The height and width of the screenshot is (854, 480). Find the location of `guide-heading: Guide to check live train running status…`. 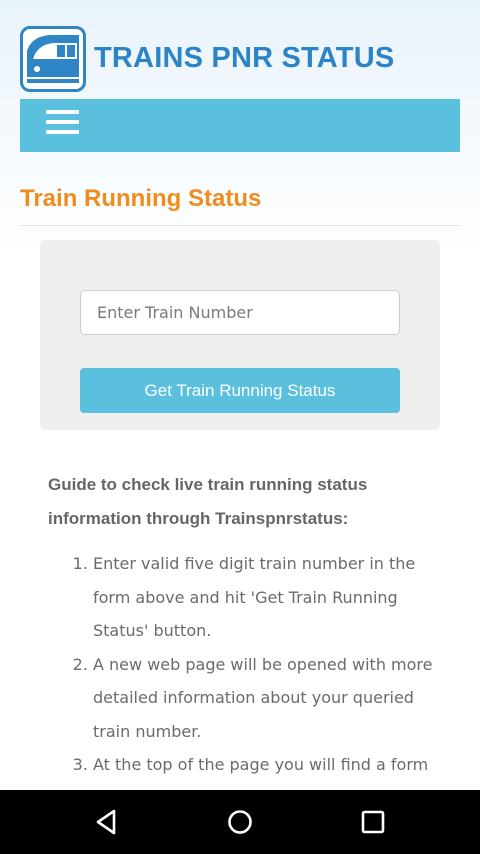

guide-heading: Guide to check live train running status… is located at coordinates (208, 501).